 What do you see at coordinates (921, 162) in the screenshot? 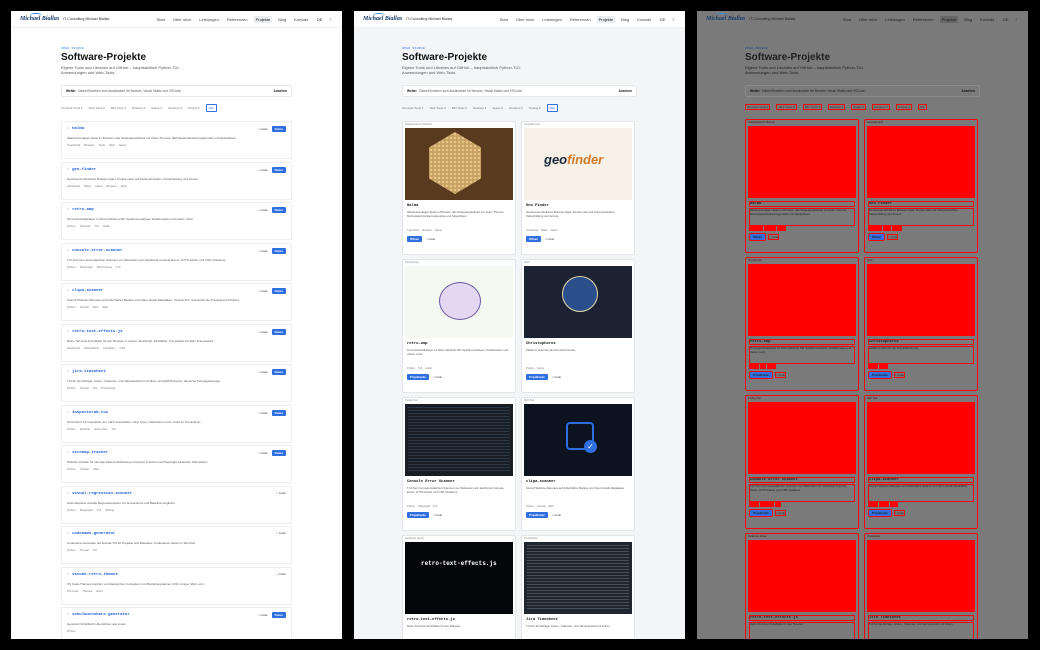
I see `project-thumbnail: geofinder` at bounding box center [921, 162].